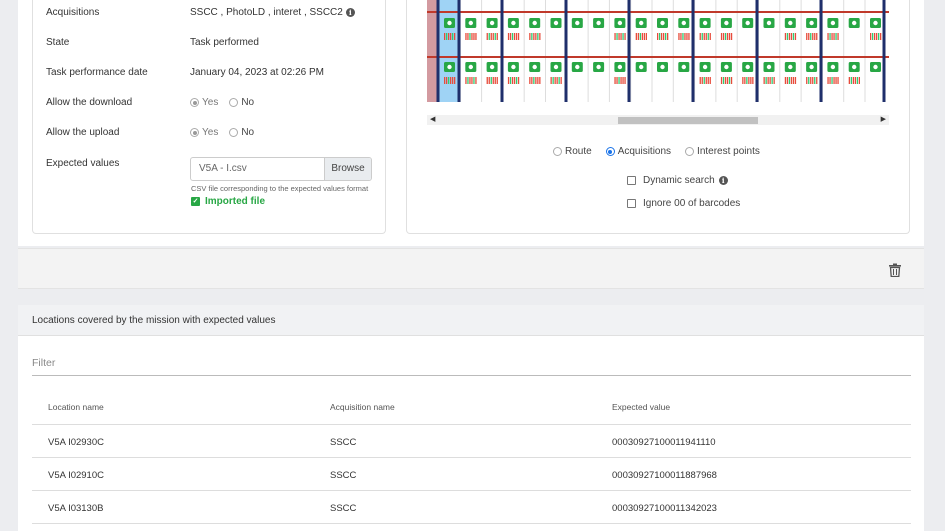 This screenshot has height=531, width=945. I want to click on dynamic-search-label: Dynamic search, so click(679, 180).